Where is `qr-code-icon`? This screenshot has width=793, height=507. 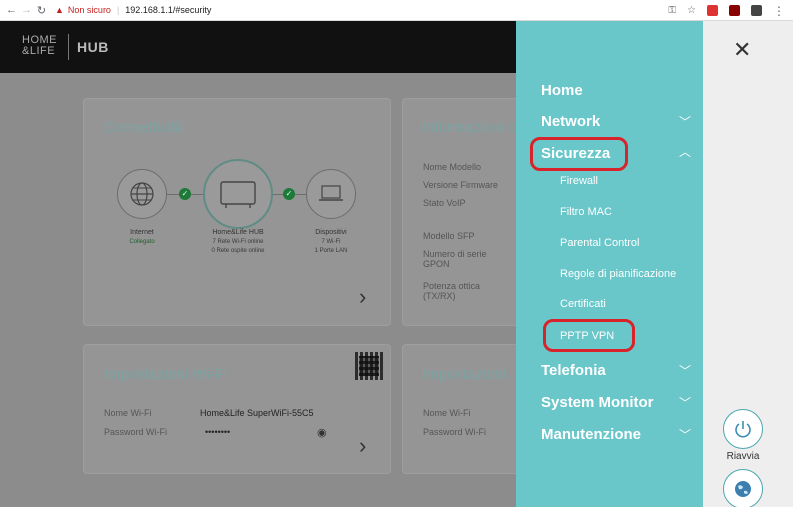
qr-code-icon is located at coordinates (369, 366).